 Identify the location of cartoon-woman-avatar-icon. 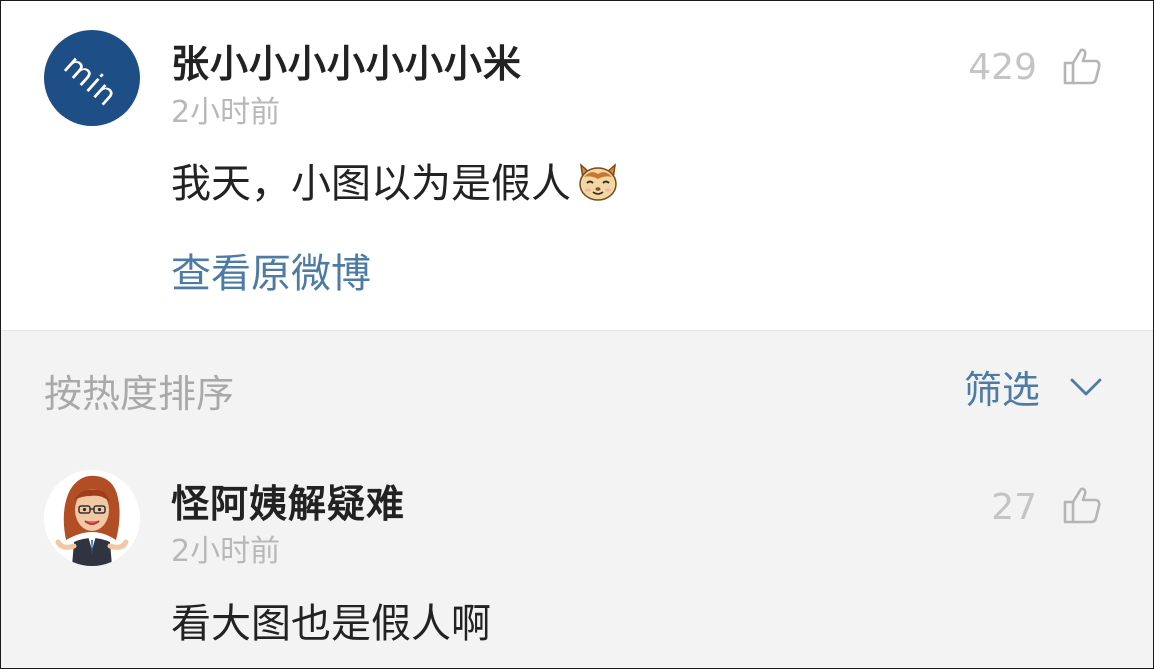
(92, 518).